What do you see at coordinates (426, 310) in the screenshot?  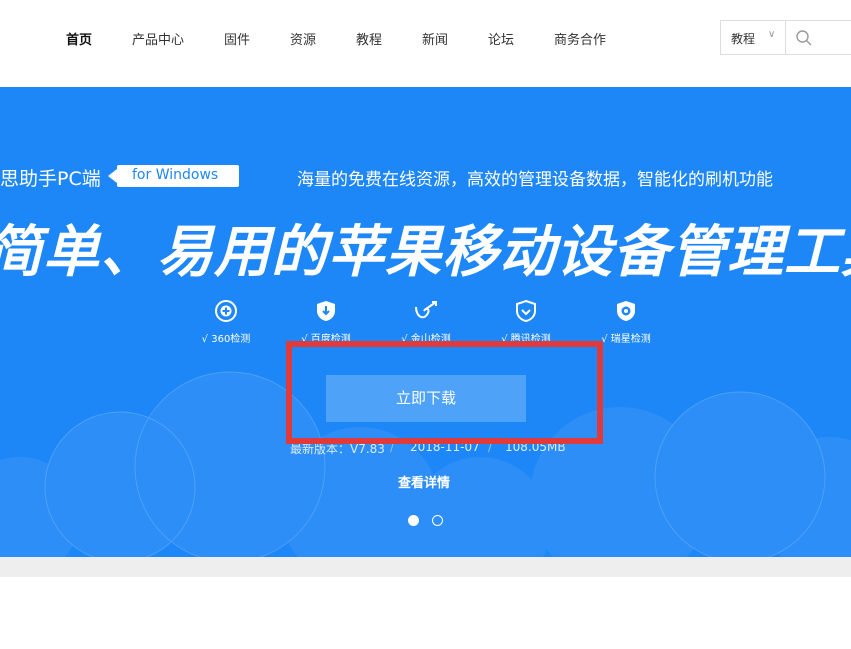 I see `kingsoft-icon` at bounding box center [426, 310].